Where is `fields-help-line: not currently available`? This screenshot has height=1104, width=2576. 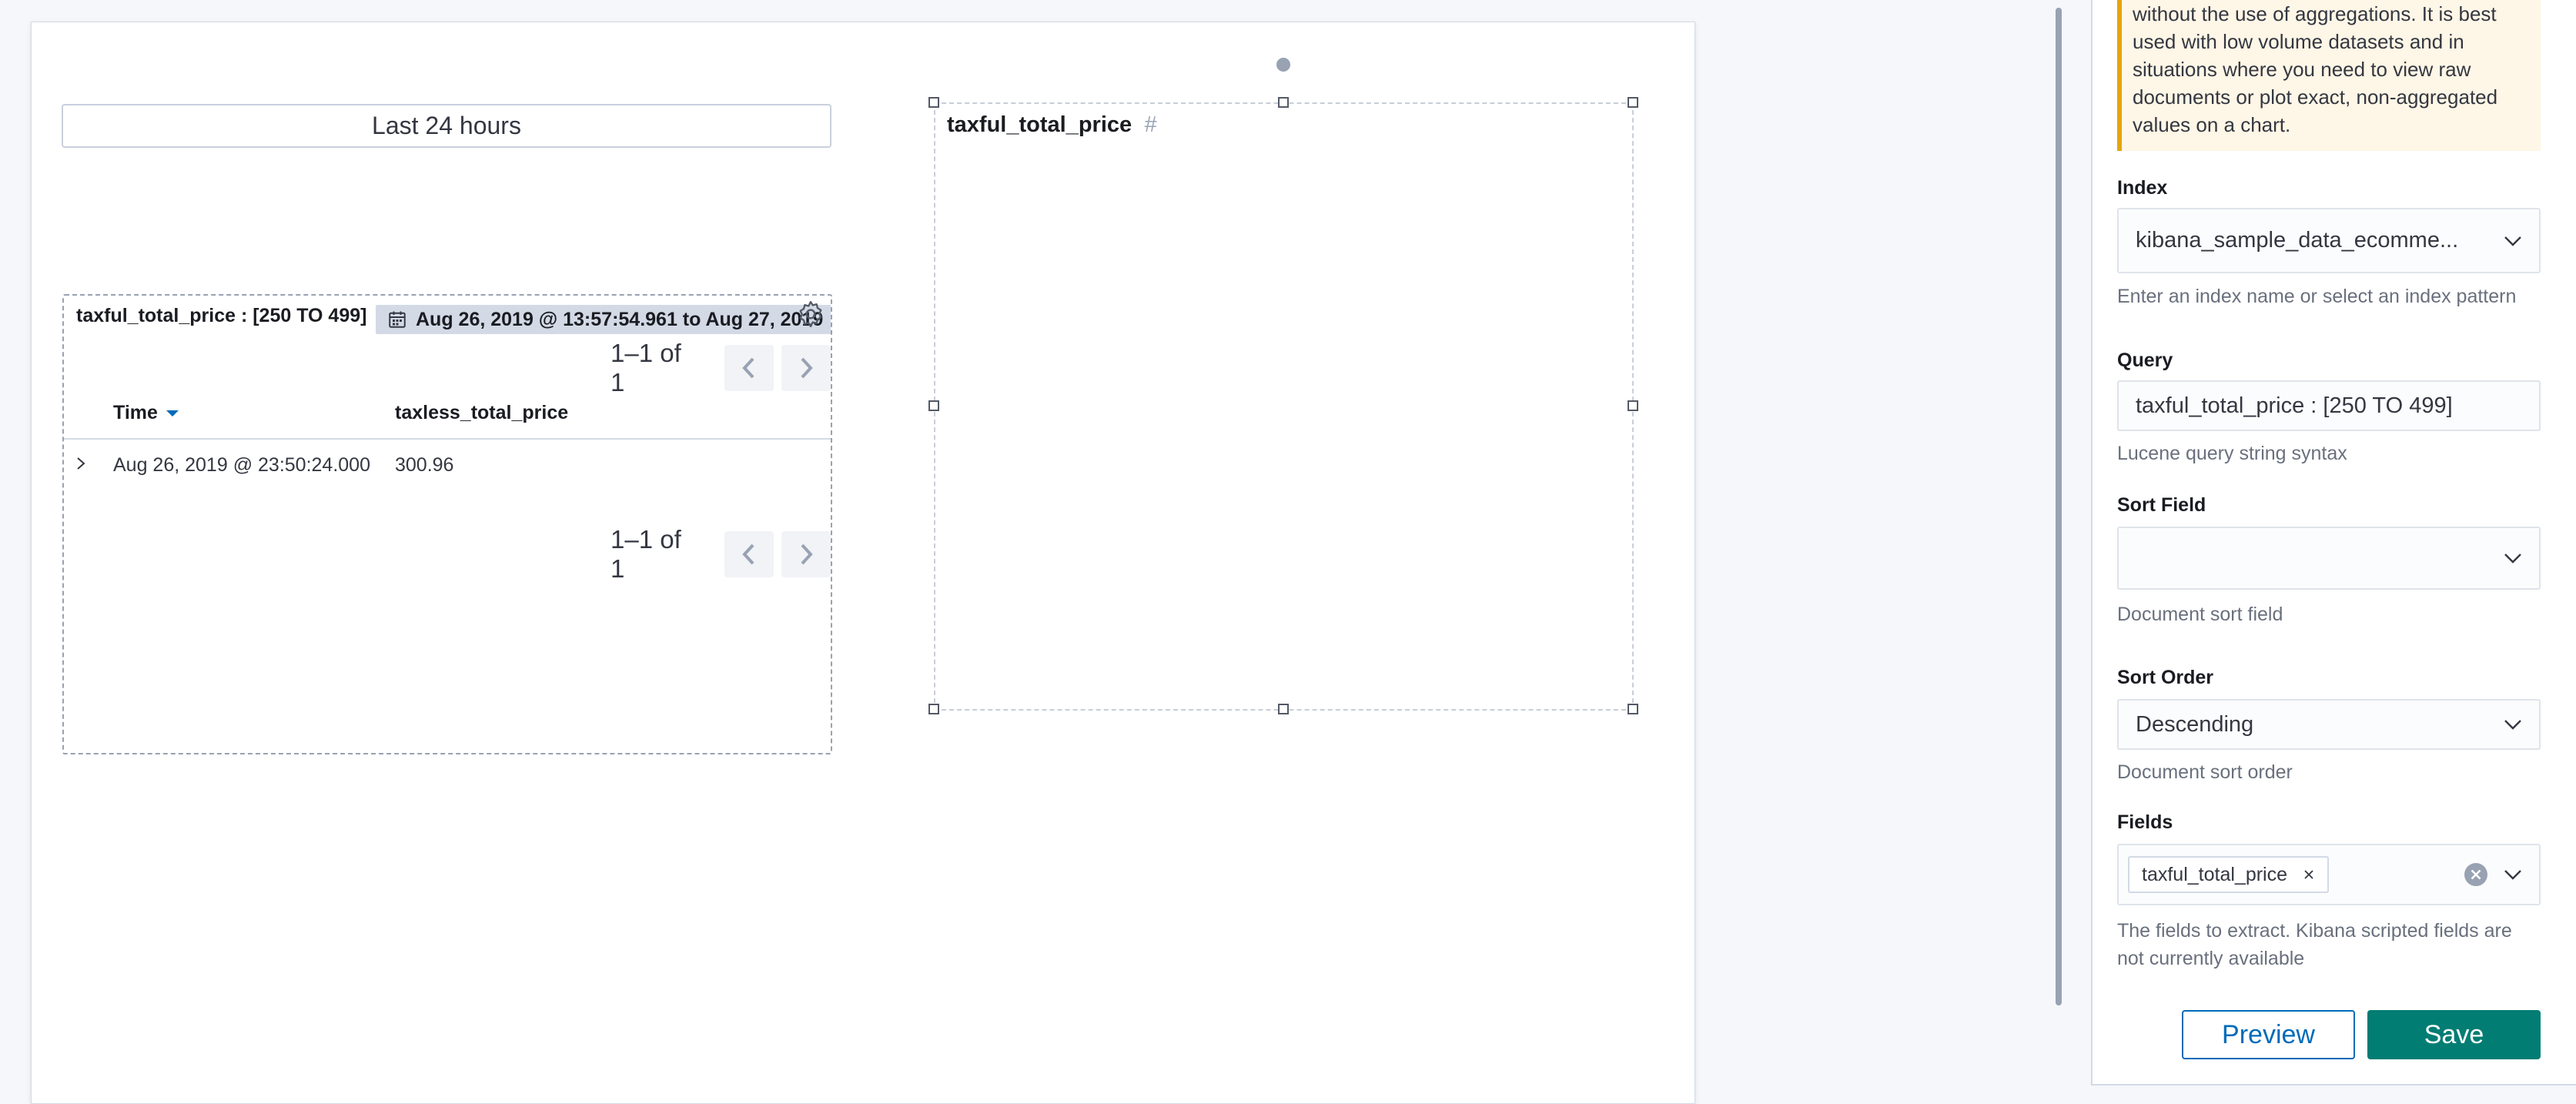
fields-help-line: not currently available is located at coordinates (2211, 959).